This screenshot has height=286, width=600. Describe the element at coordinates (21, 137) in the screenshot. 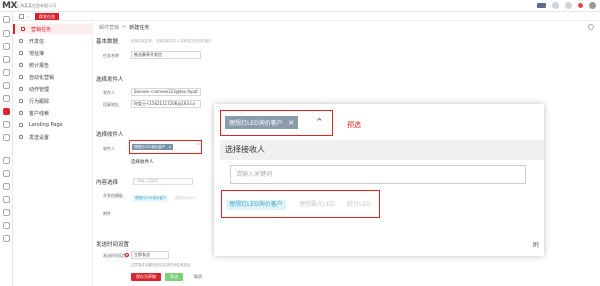

I see `gear-icon` at that location.